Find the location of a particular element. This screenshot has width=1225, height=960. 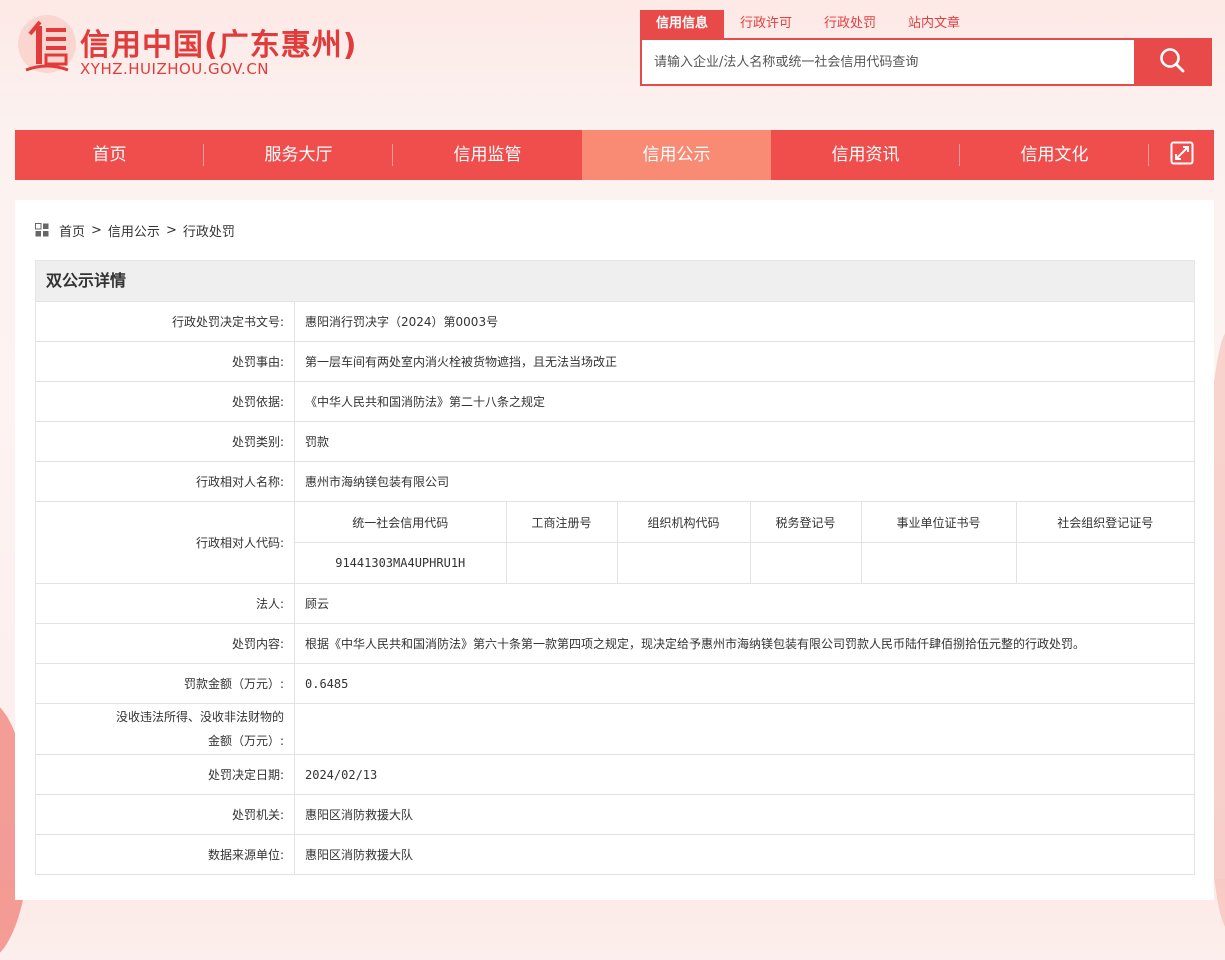

nav-item-credit-supervision: 信用监管 is located at coordinates (487, 155).